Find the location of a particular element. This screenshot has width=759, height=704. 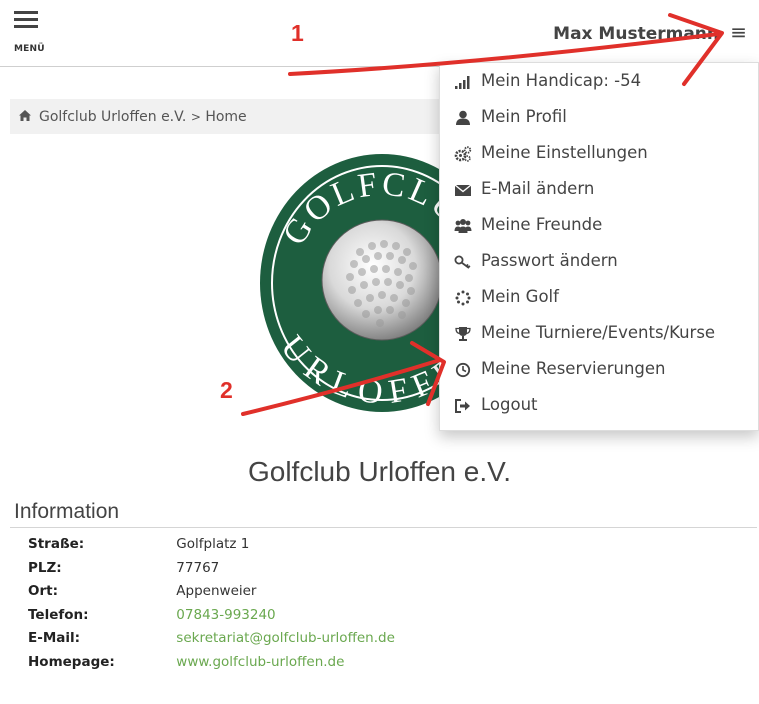

menu-item-change-email: E-Mail ändern is located at coordinates (599, 190).